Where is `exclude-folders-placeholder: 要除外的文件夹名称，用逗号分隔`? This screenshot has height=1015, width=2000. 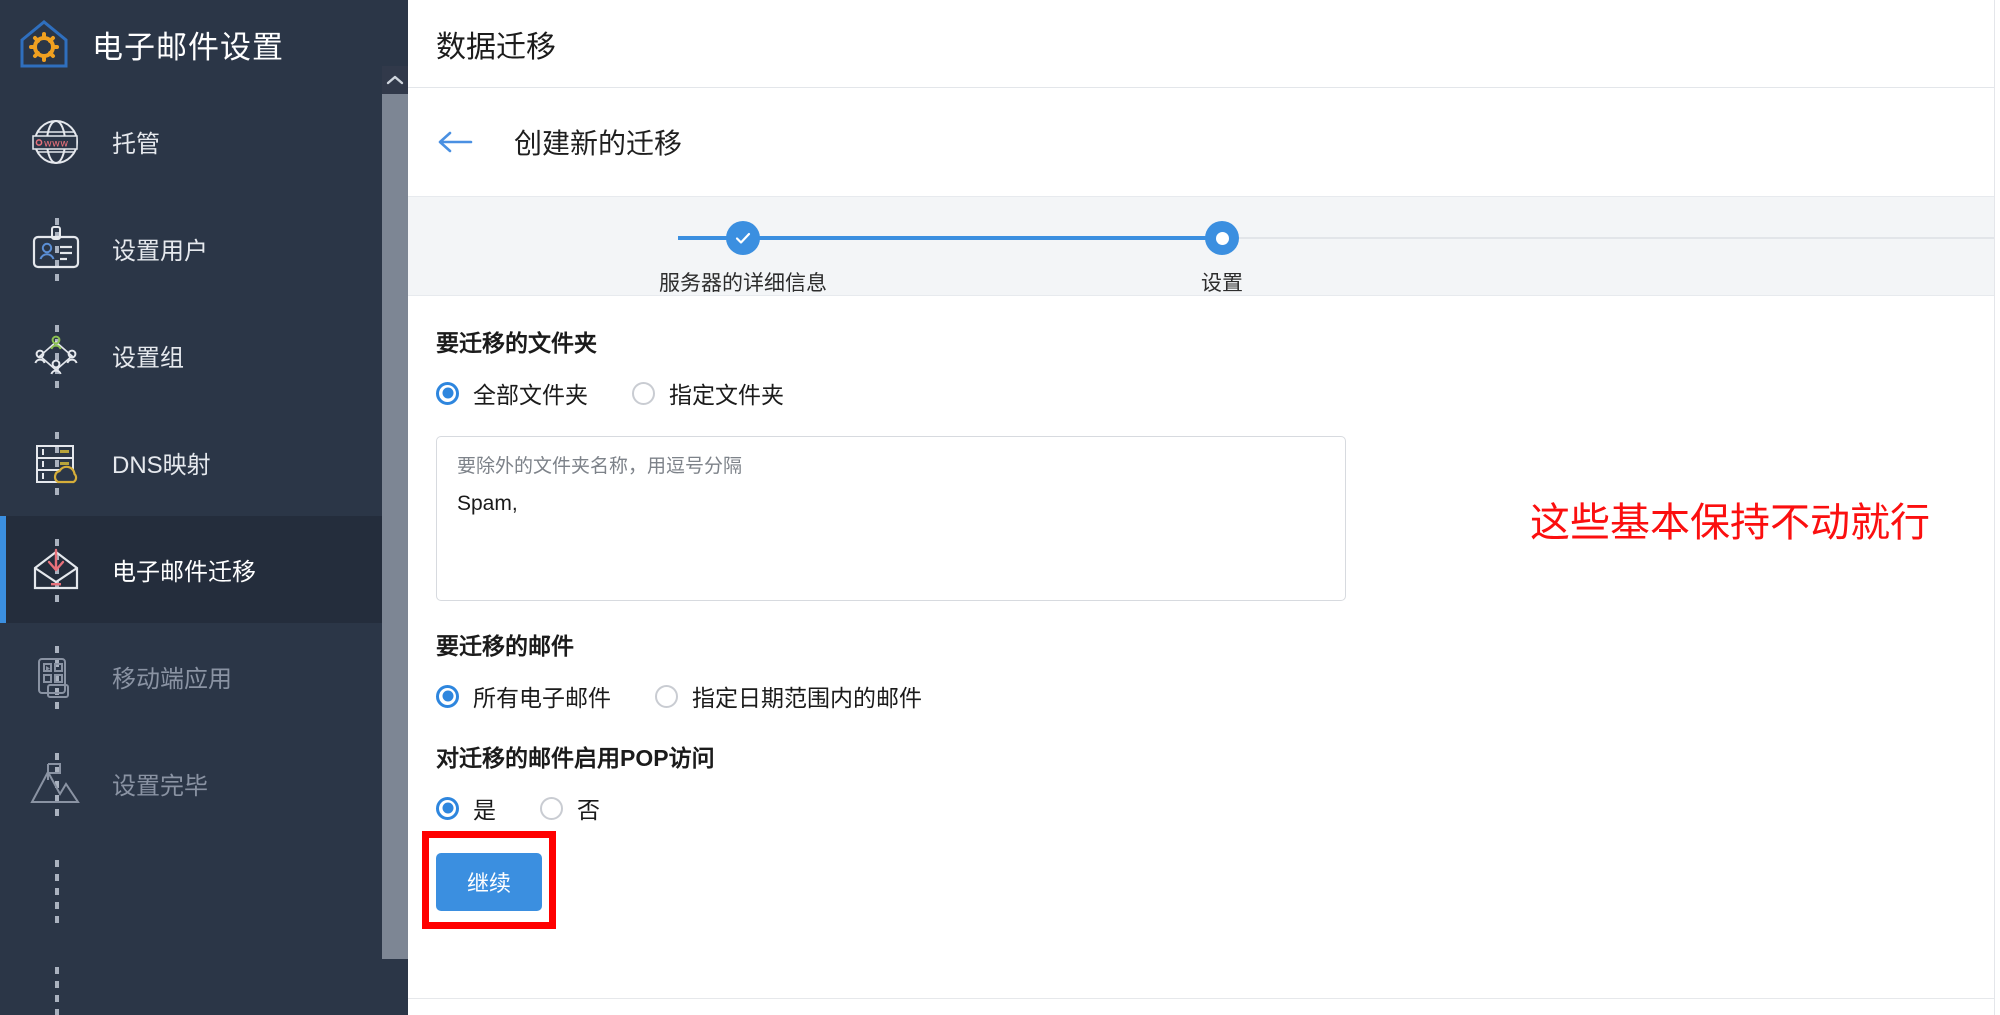 exclude-folders-placeholder: 要除外的文件夹名称，用逗号分隔 is located at coordinates (600, 466).